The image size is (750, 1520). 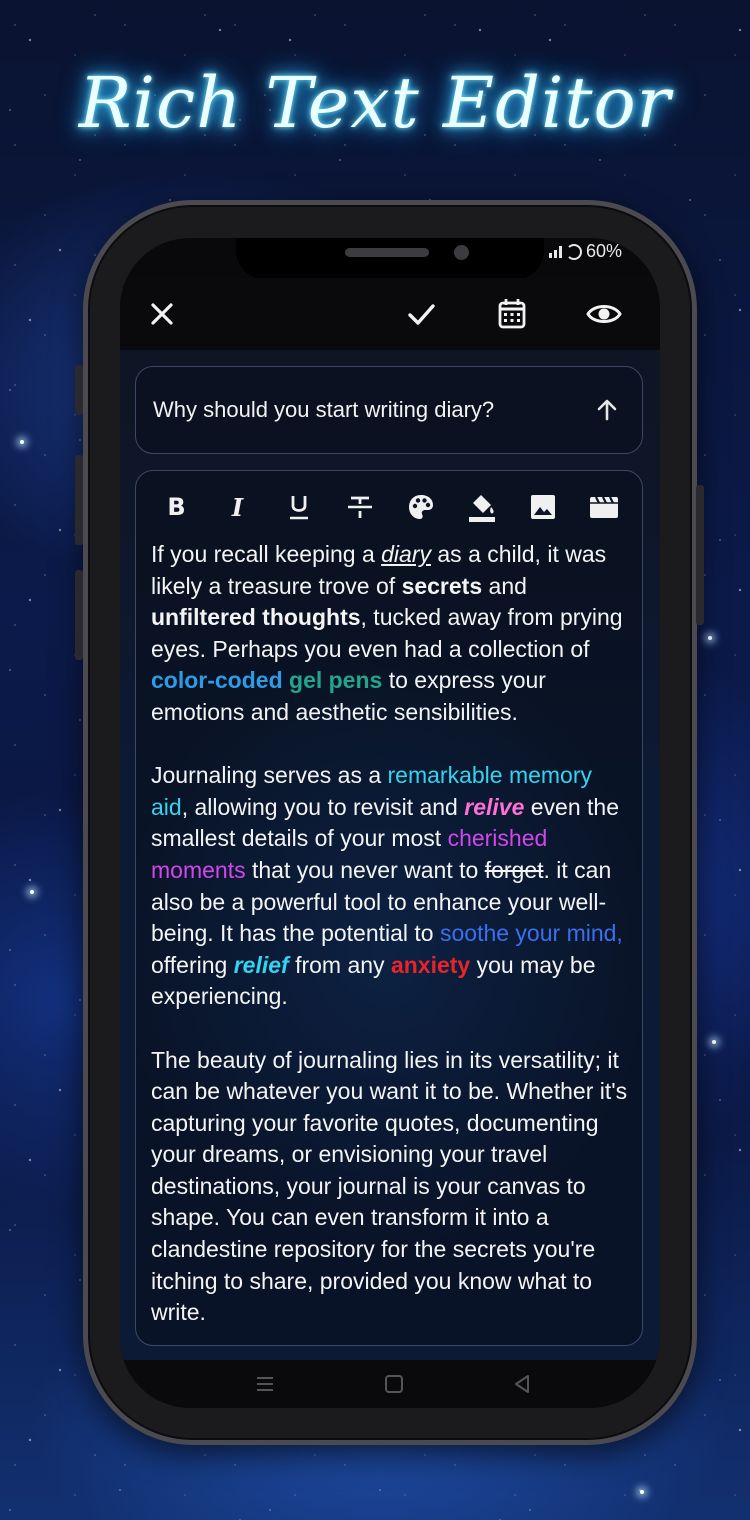 What do you see at coordinates (512, 314) in the screenshot?
I see `calendar-icon` at bounding box center [512, 314].